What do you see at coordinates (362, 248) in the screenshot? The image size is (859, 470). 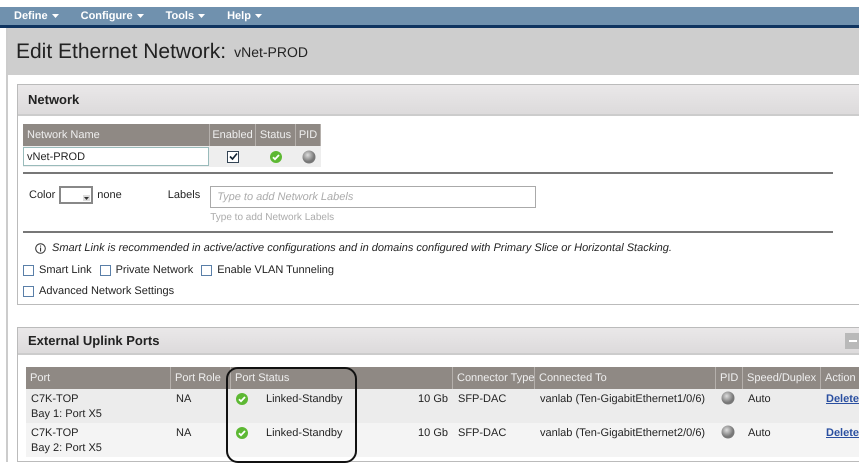 I see `info-message: Smart Link is recommended in active/active configurations and in domains configured with Primary Slice or Horizontal Stacking.` at bounding box center [362, 248].